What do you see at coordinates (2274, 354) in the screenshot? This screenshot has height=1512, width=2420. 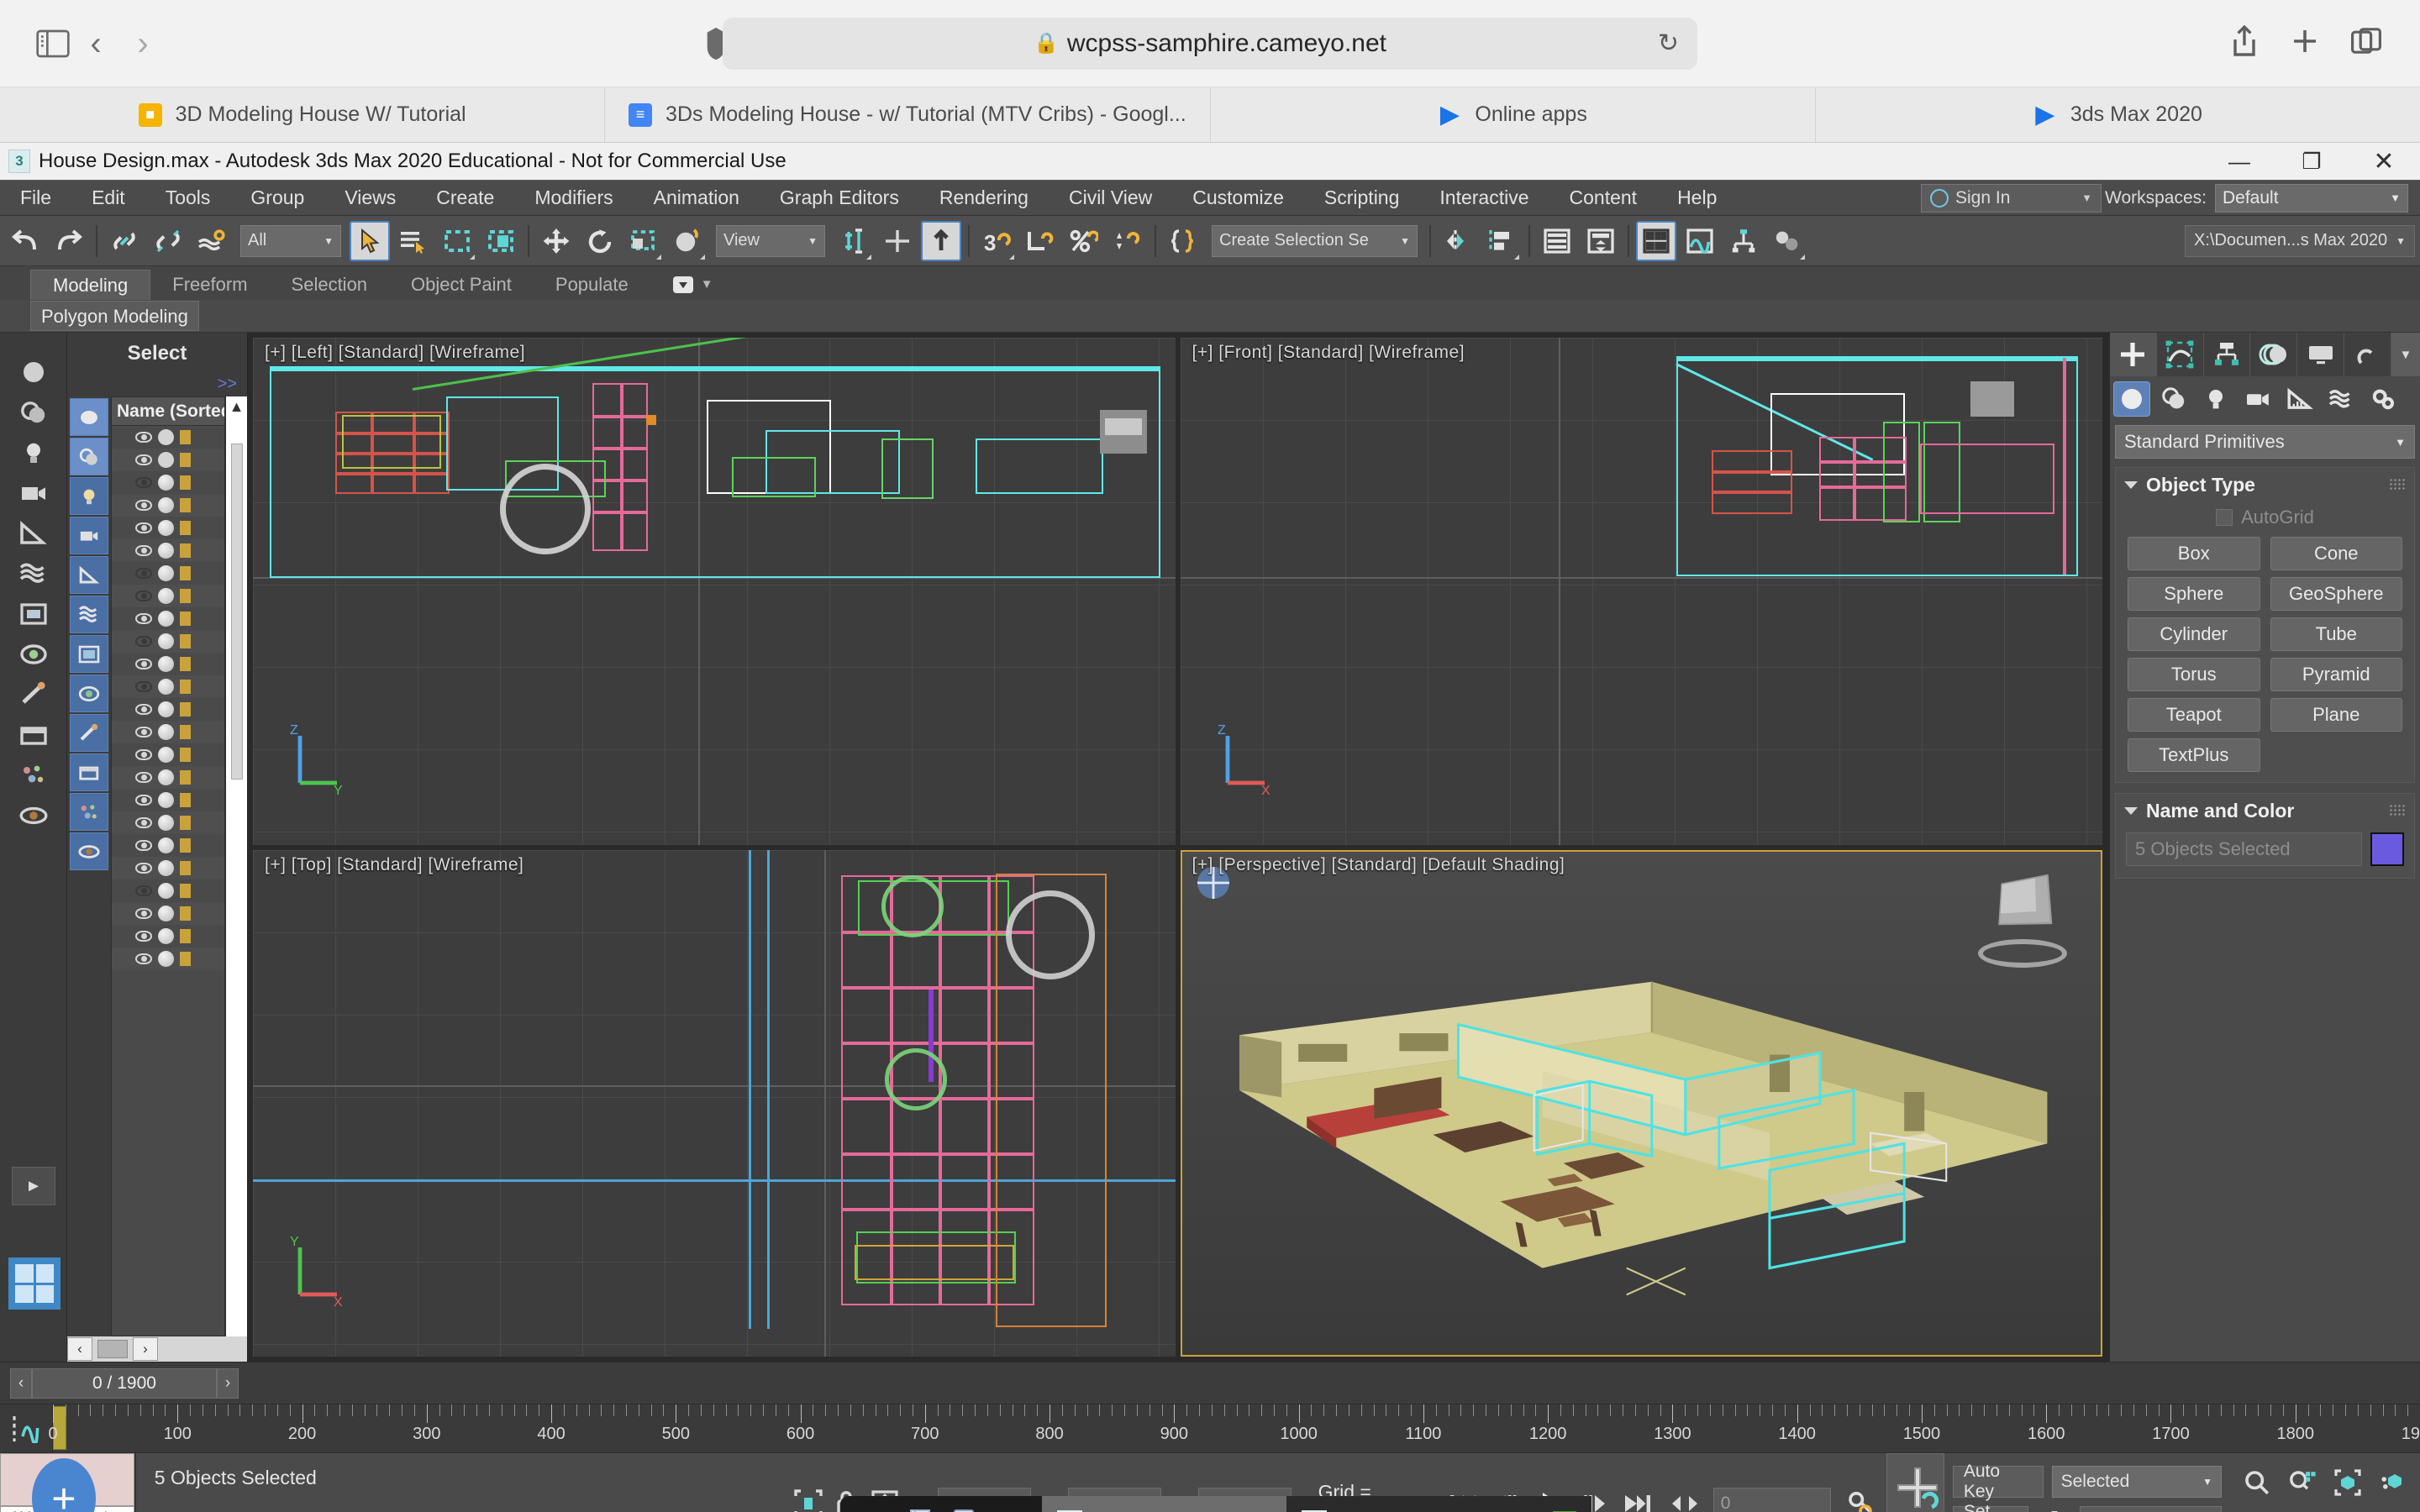 I see `motion-tab` at bounding box center [2274, 354].